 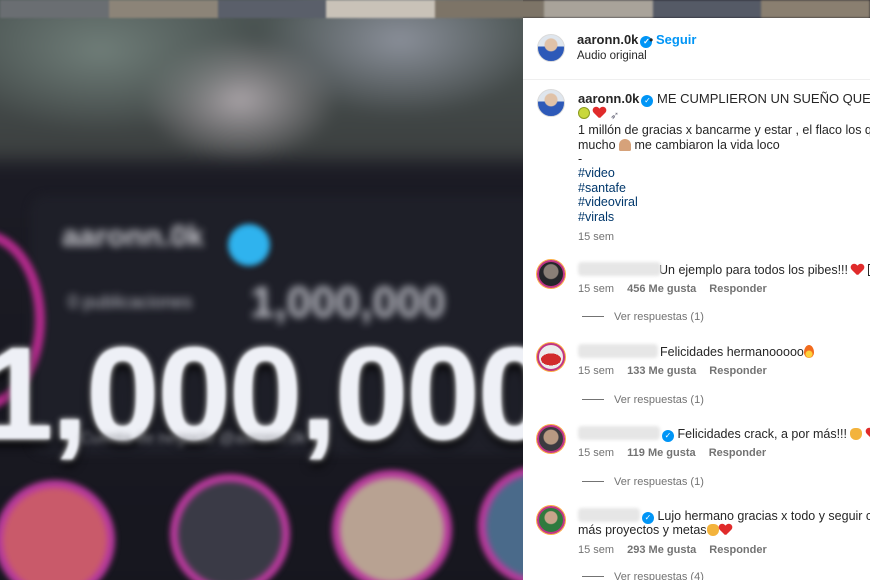 What do you see at coordinates (392, 525) in the screenshot?
I see `media-story-avatar` at bounding box center [392, 525].